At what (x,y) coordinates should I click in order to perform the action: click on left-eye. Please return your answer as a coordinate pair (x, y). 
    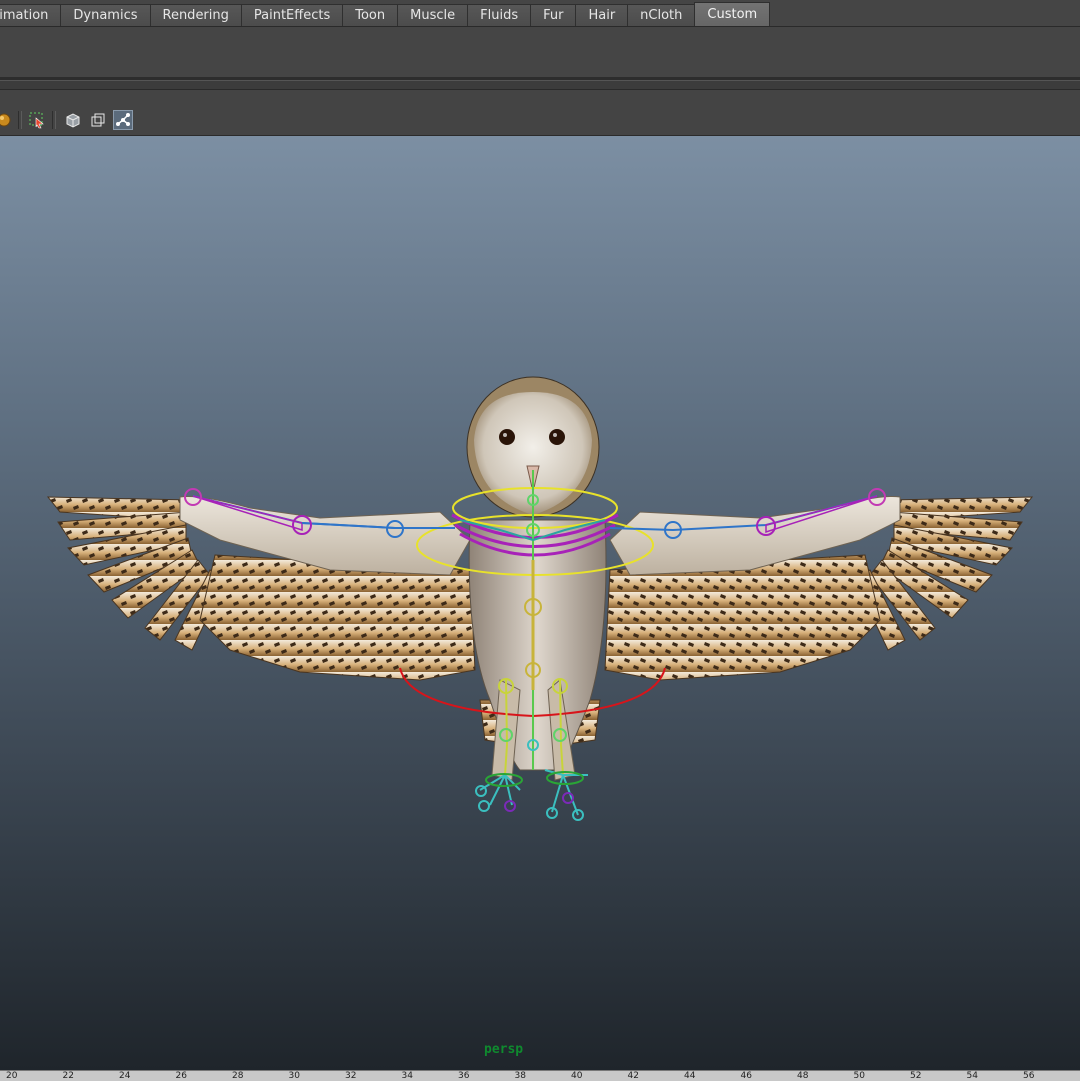
    Looking at the image, I should click on (507, 437).